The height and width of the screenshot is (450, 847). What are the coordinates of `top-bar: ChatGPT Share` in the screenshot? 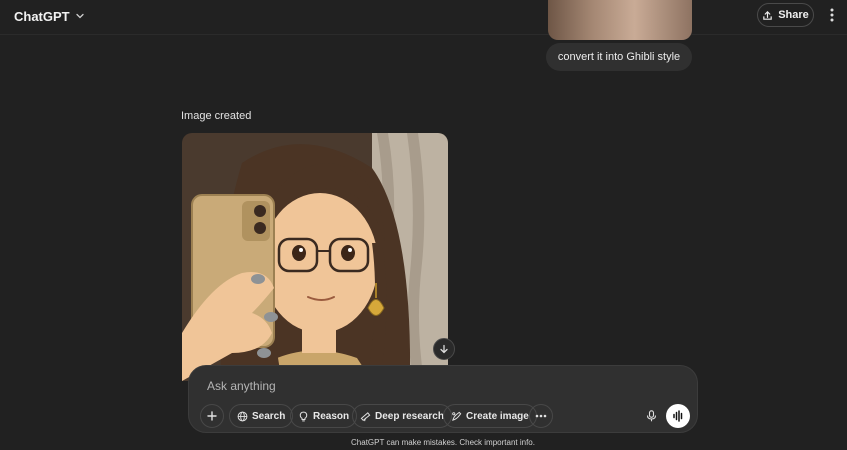 It's located at (423, 17).